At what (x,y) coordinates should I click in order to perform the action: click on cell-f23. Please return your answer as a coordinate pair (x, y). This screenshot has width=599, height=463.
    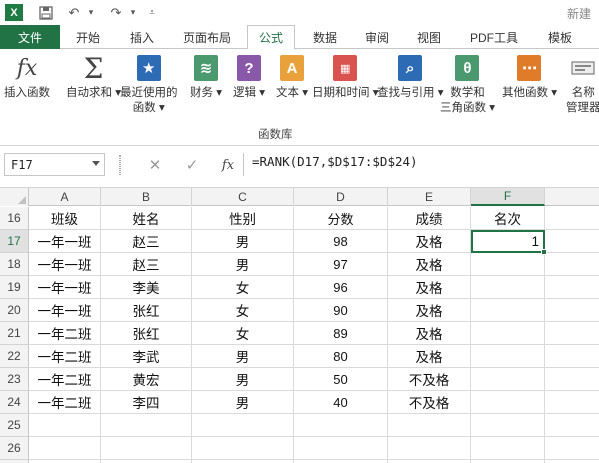
    Looking at the image, I should click on (508, 379).